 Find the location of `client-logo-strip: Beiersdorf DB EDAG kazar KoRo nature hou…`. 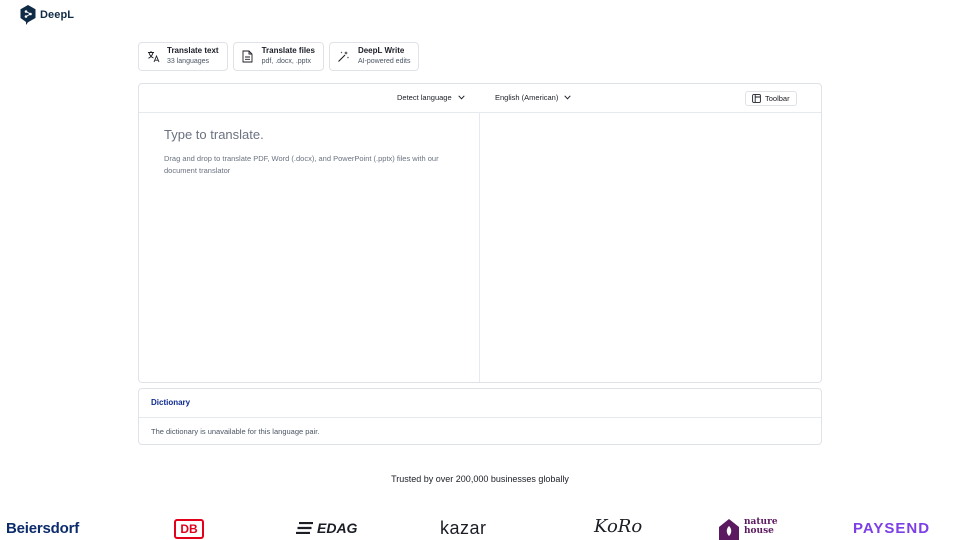

client-logo-strip: Beiersdorf DB EDAG kazar KoRo nature hou… is located at coordinates (480, 527).